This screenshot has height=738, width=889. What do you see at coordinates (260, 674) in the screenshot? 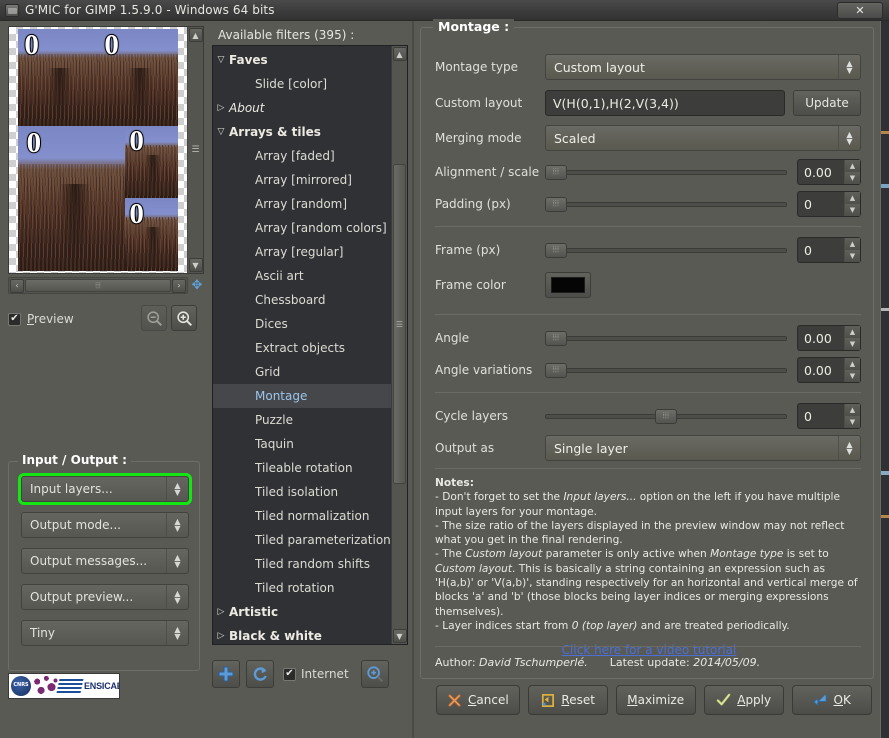
I see `refresh-filters-button` at bounding box center [260, 674].